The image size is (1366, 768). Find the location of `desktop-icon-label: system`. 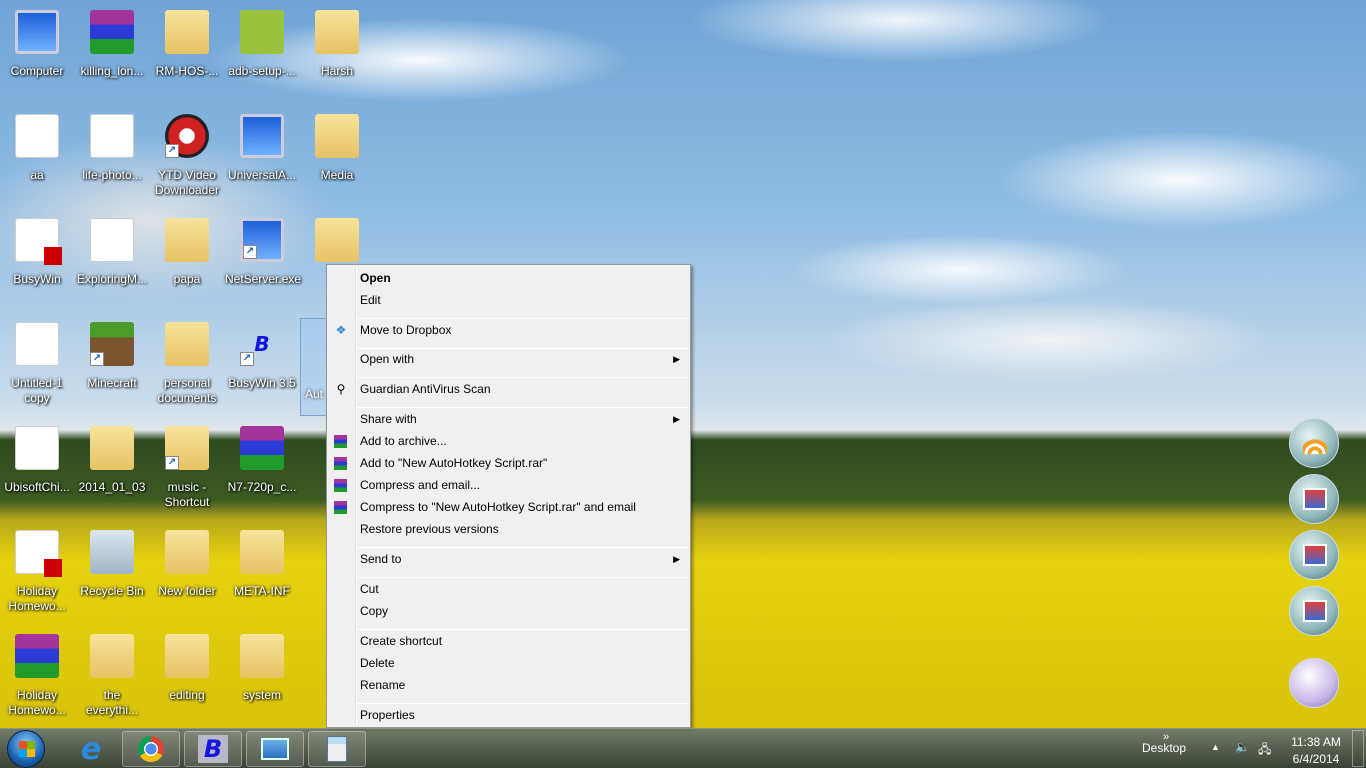

desktop-icon-label: system is located at coordinates (261, 695).